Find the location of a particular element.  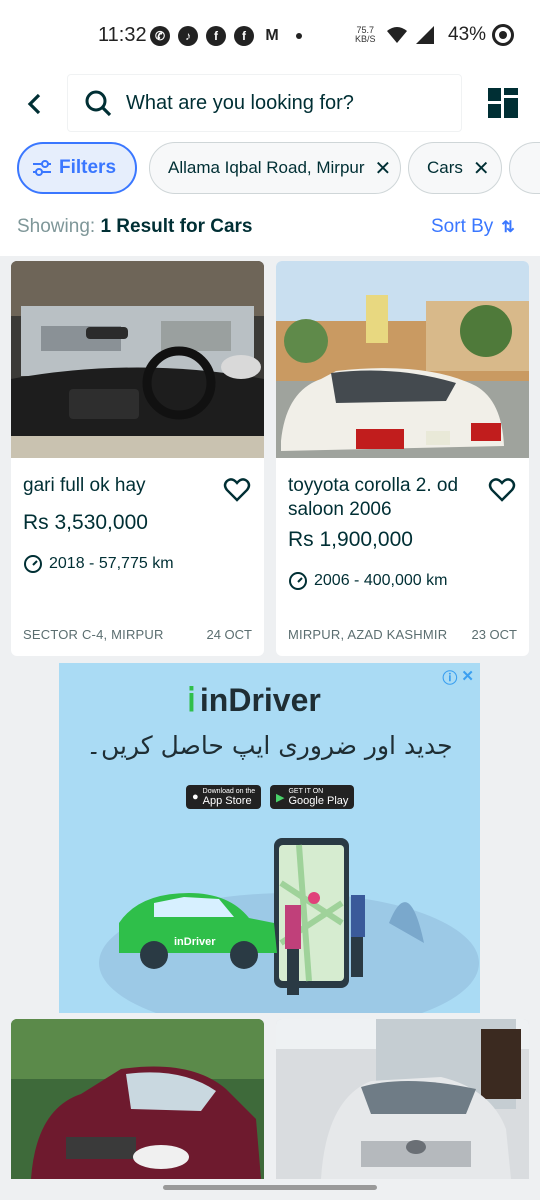

listing-date: 23 OCT is located at coordinates (494, 634).